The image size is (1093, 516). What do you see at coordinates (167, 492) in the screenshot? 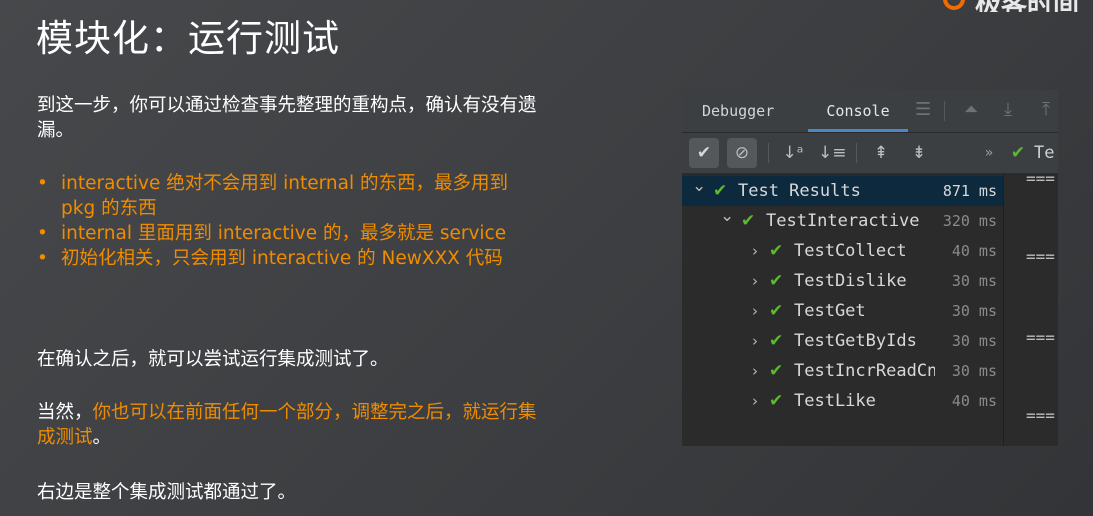
I see `right-side-text: 右边是整个集成测试都通过了。` at bounding box center [167, 492].